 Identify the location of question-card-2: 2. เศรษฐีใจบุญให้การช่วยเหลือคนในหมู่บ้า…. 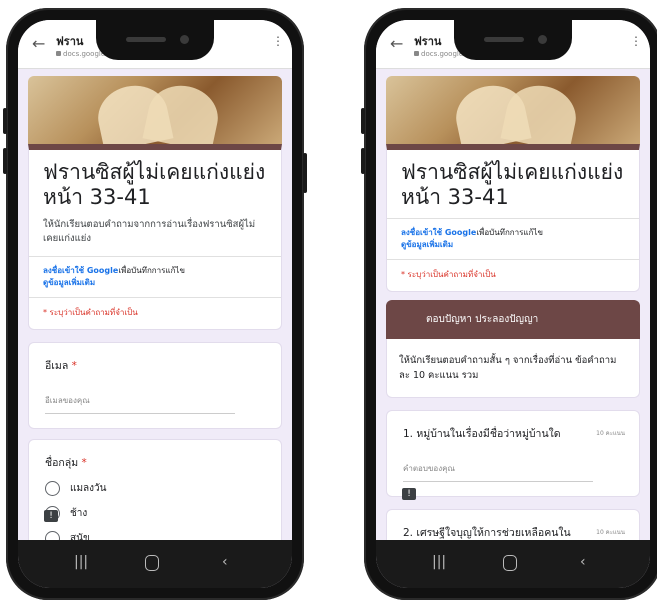
(513, 524).